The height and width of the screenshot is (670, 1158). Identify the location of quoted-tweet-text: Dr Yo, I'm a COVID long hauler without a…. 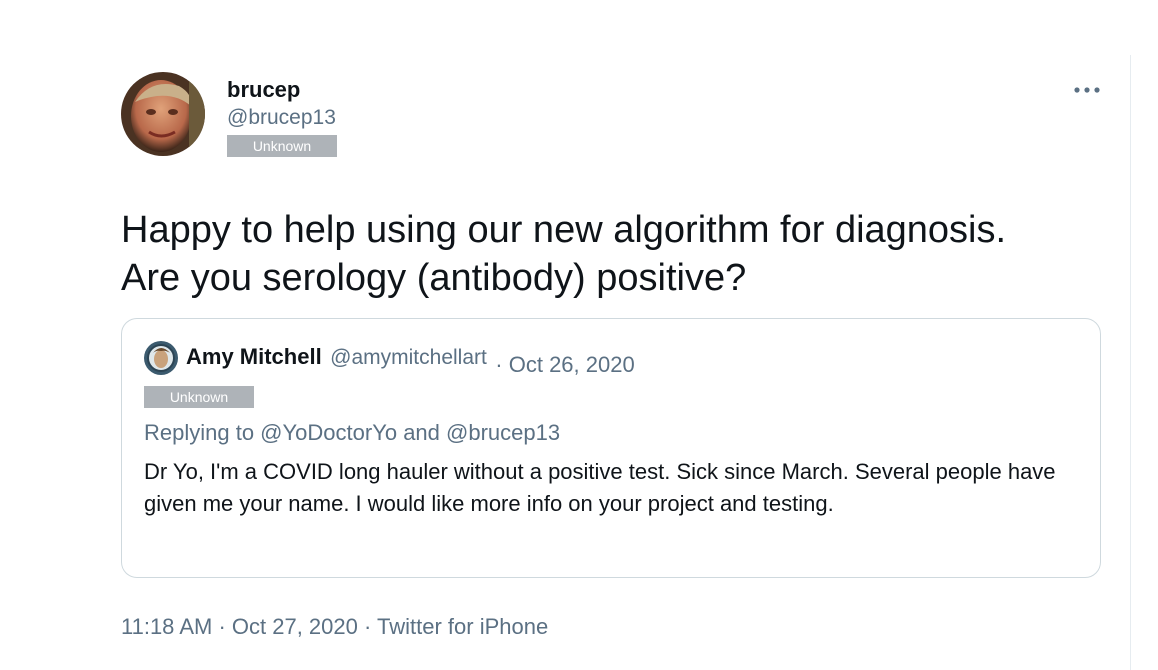
(600, 487).